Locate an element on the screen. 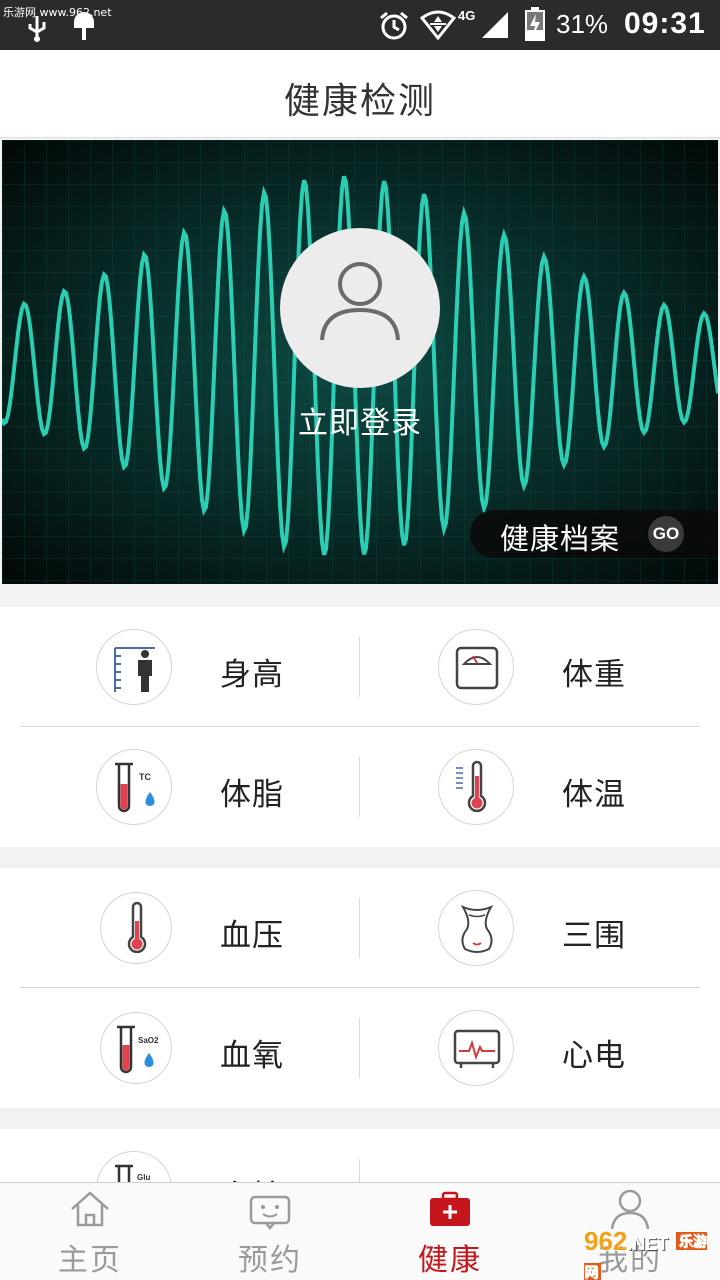 The height and width of the screenshot is (1280, 720). home-icon is located at coordinates (90, 1209).